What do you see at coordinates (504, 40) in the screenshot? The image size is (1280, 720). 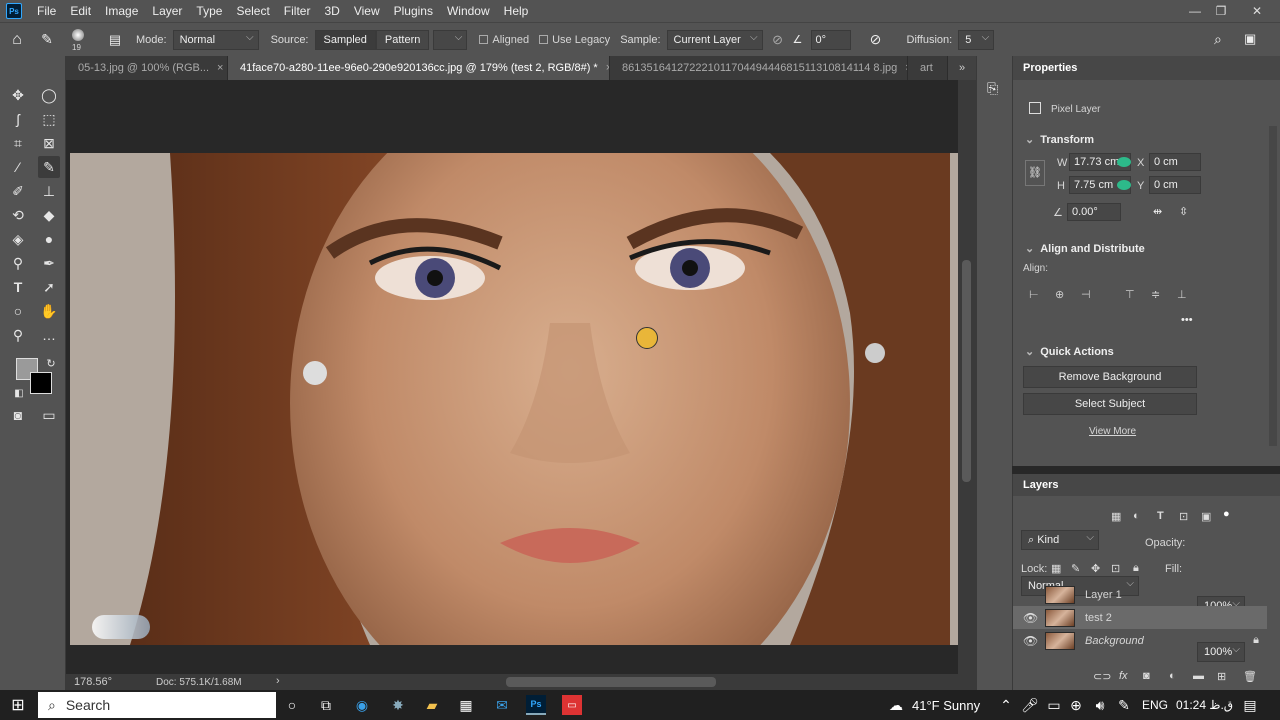 I see `aligned-checkbox: Aligned` at bounding box center [504, 40].